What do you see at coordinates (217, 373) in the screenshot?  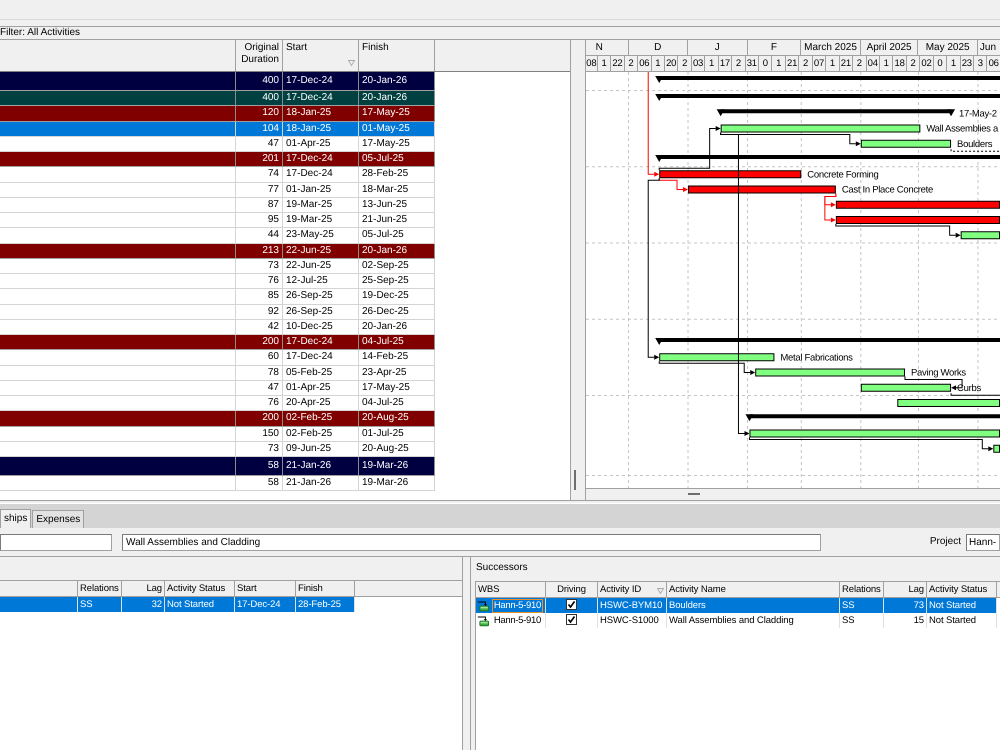 I see `table-row: 78 05-Feb-25 23-Apr-25` at bounding box center [217, 373].